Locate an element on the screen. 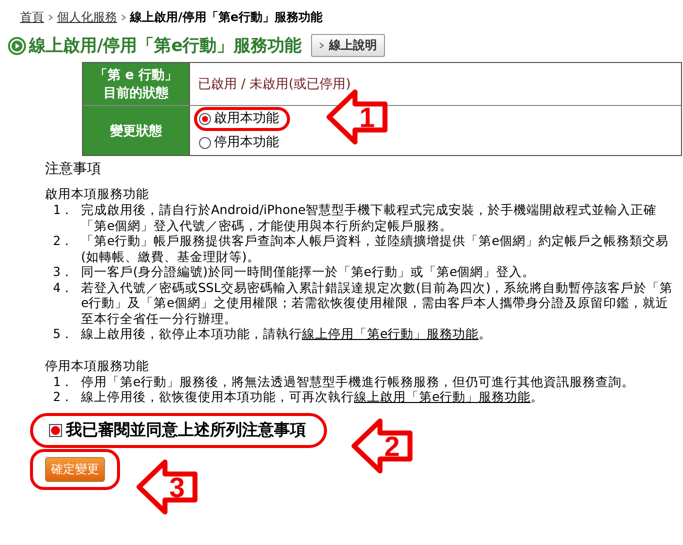  item-text: 完成啟用後，請自行於Android/iPhone智慧型手機下載程式完成安裝，於手機端開啟程式並輸入正確「第e個網」登入代號／密碼，才能使用與本行所約定帳戶服務。 is located at coordinates (369, 217).